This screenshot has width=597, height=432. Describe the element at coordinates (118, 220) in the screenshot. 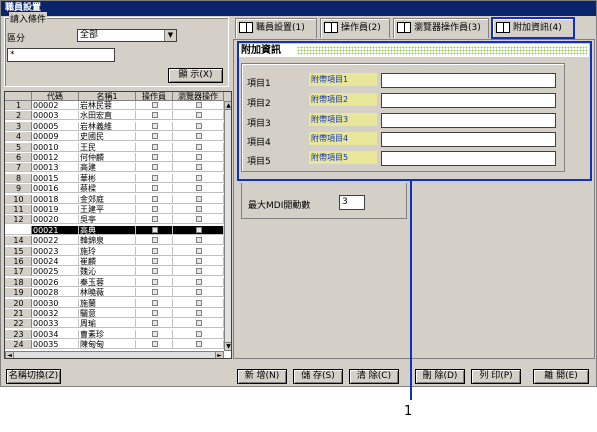

I see `table-row: 12 00020 吳亭` at that location.